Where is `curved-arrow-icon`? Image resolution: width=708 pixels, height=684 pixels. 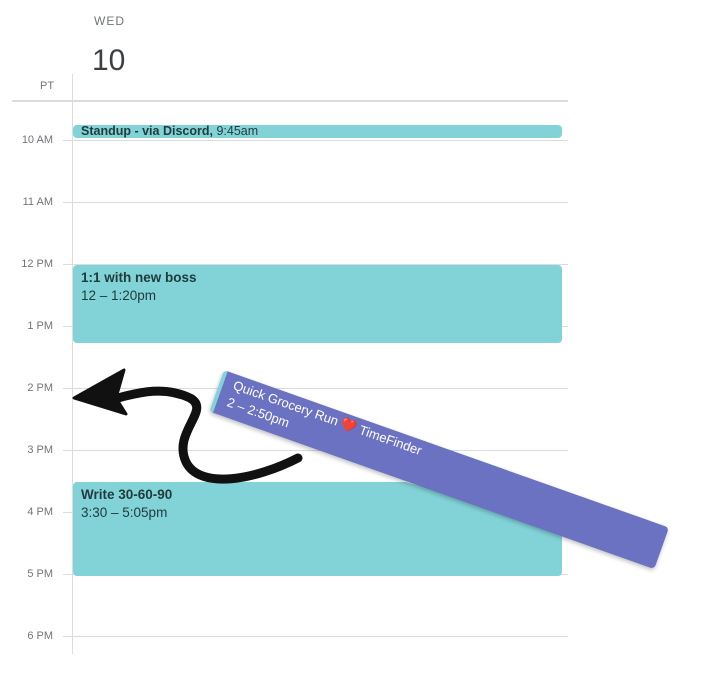 curved-arrow-icon is located at coordinates (187, 426).